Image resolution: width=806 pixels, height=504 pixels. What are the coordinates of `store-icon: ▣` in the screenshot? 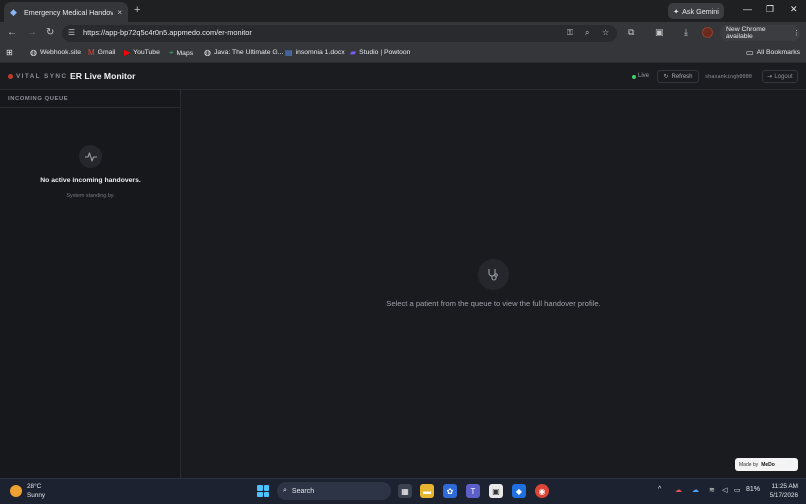 It's located at (496, 491).